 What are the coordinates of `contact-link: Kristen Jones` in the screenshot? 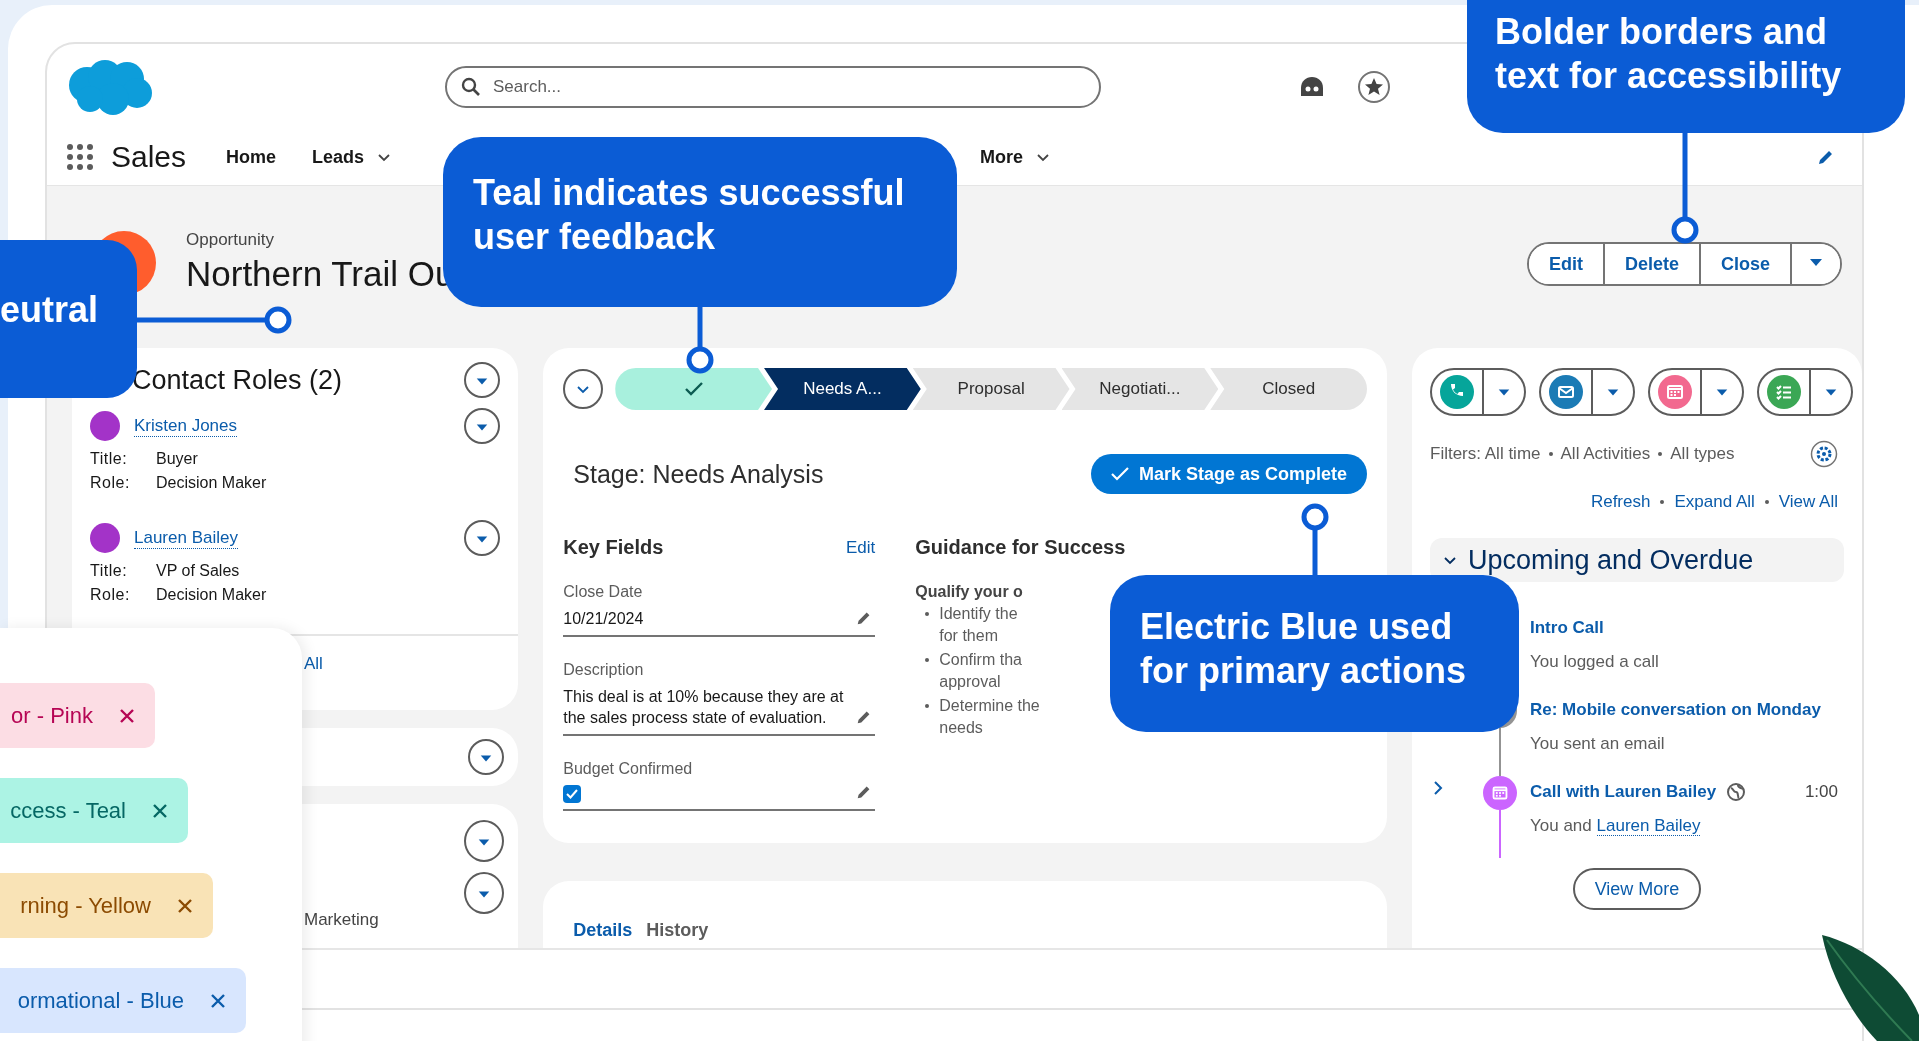 It's located at (185, 426).